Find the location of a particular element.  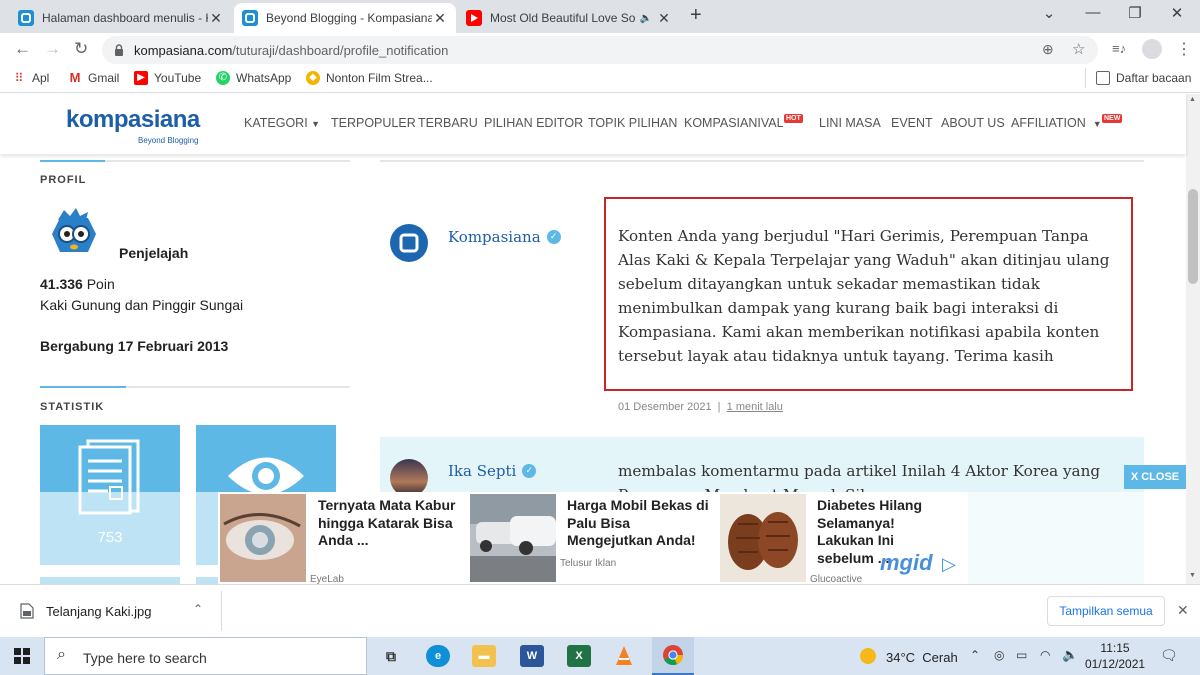

task-view-icon: ⧉ is located at coordinates (391, 656).